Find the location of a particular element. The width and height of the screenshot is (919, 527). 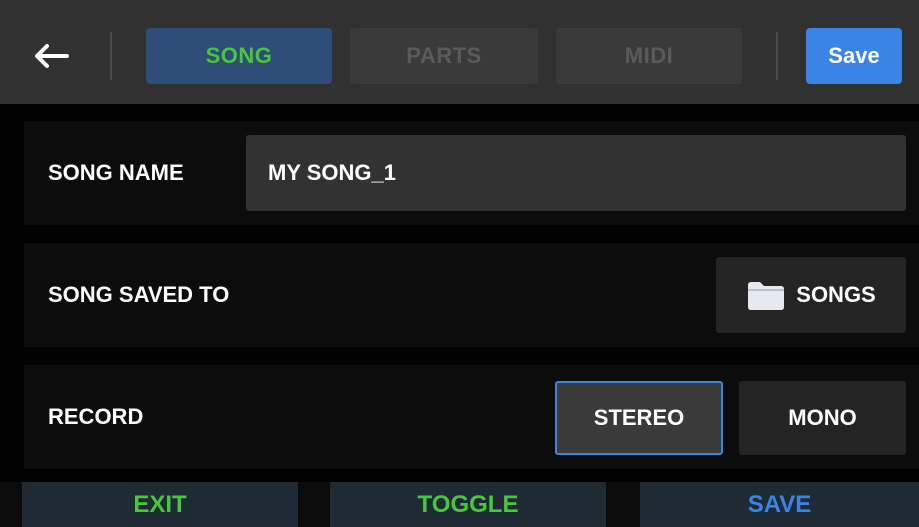

save-softkey-label: SAVE is located at coordinates (779, 504).